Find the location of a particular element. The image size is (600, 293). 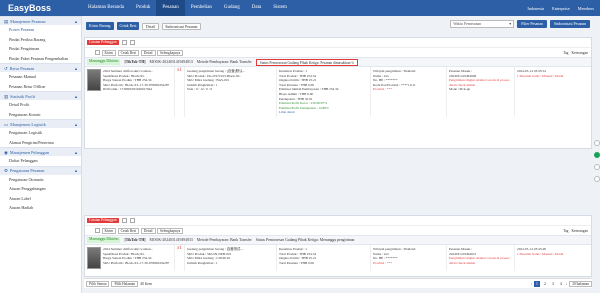

status-tag: Manunggu Dikirim is located at coordinates (104, 62).